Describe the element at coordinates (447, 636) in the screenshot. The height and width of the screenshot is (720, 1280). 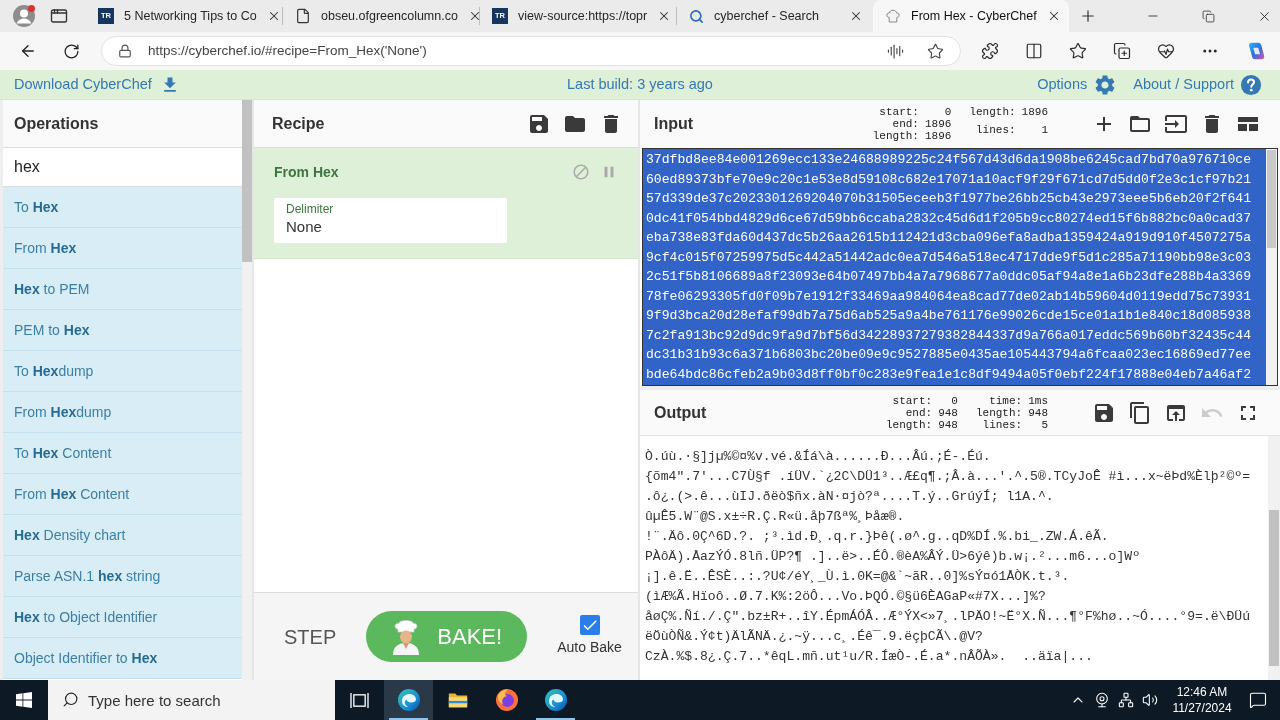
I see `bake-button: BAKE!` at that location.